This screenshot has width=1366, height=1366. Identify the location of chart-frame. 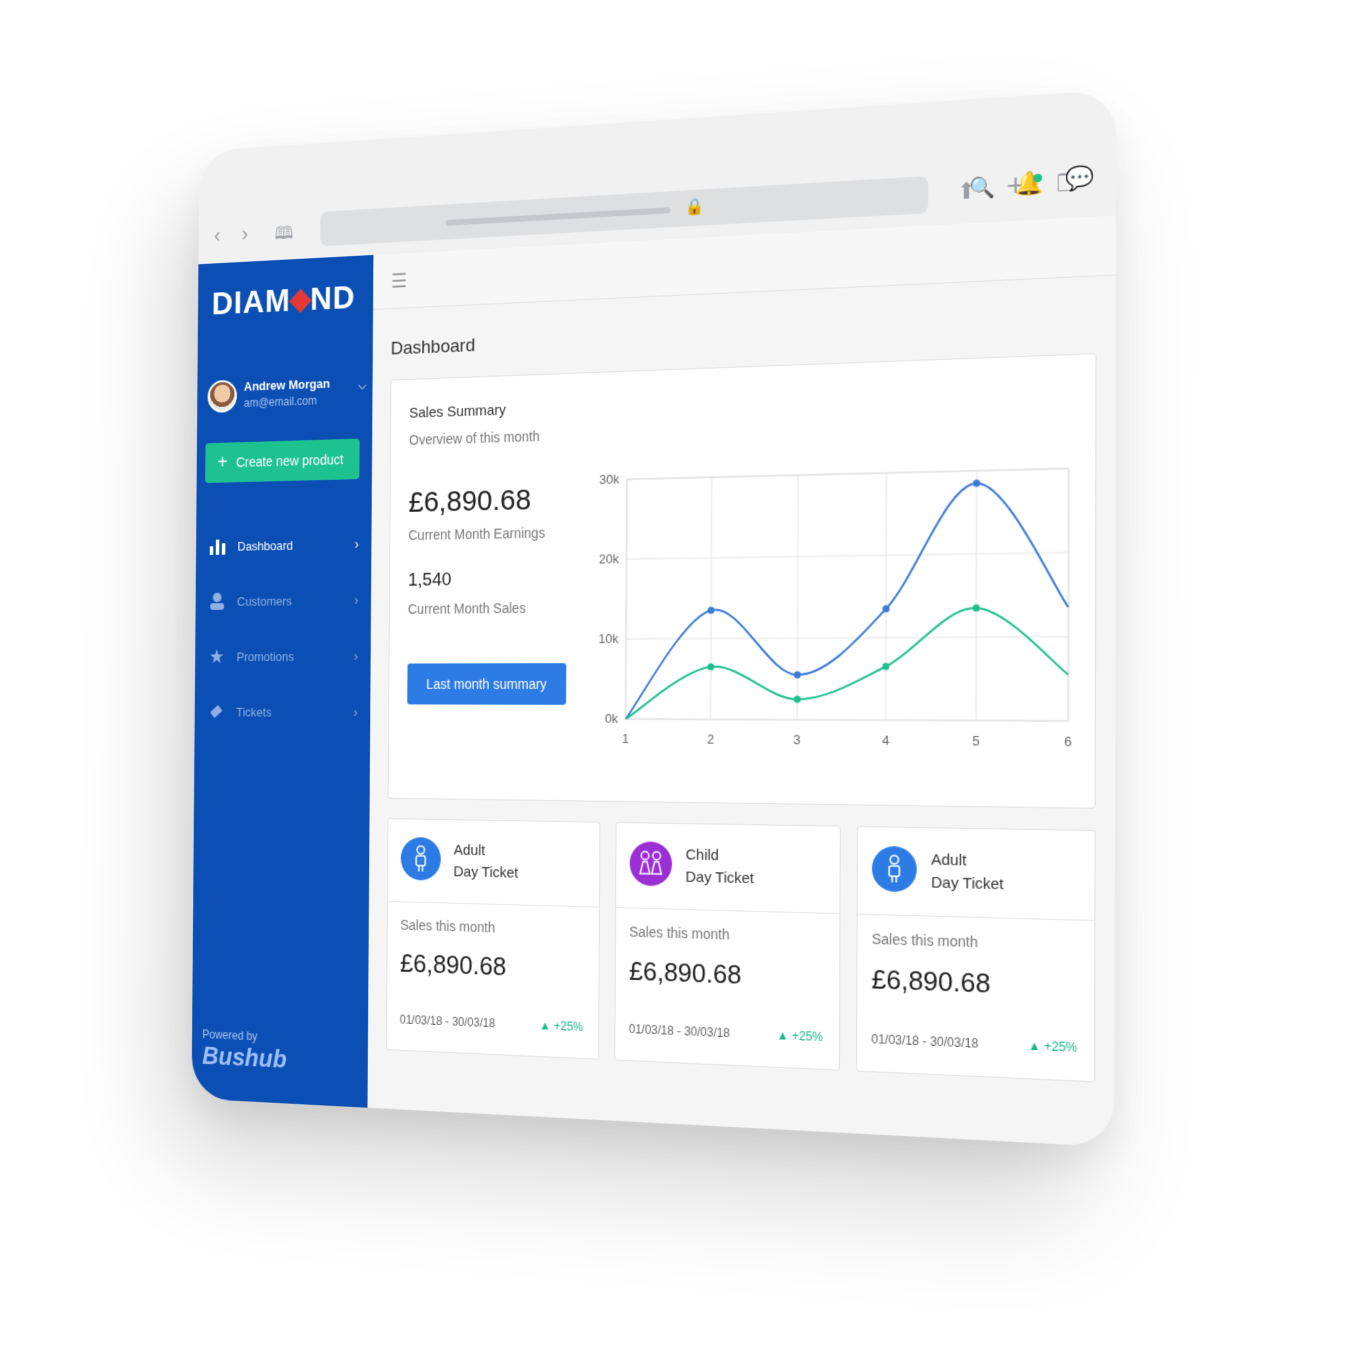
(847, 594).